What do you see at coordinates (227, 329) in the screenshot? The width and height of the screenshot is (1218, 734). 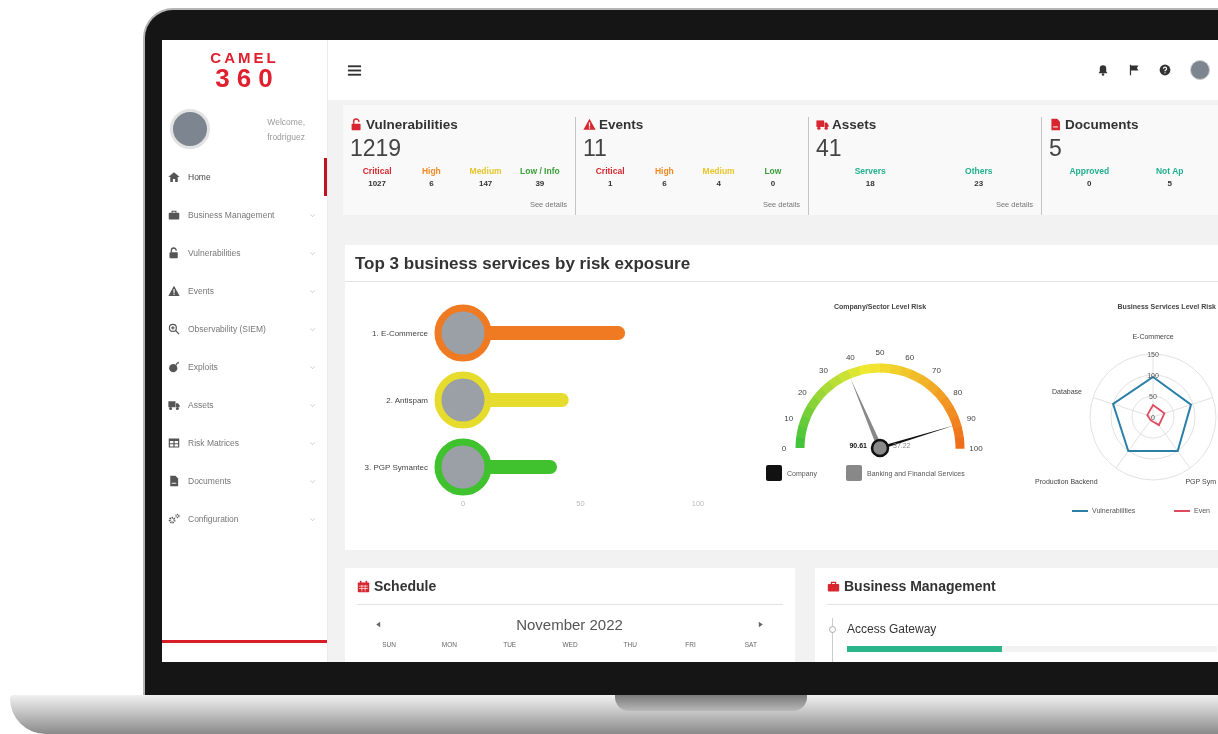 I see `sidebar-item-label: Observability (SIEM)` at bounding box center [227, 329].